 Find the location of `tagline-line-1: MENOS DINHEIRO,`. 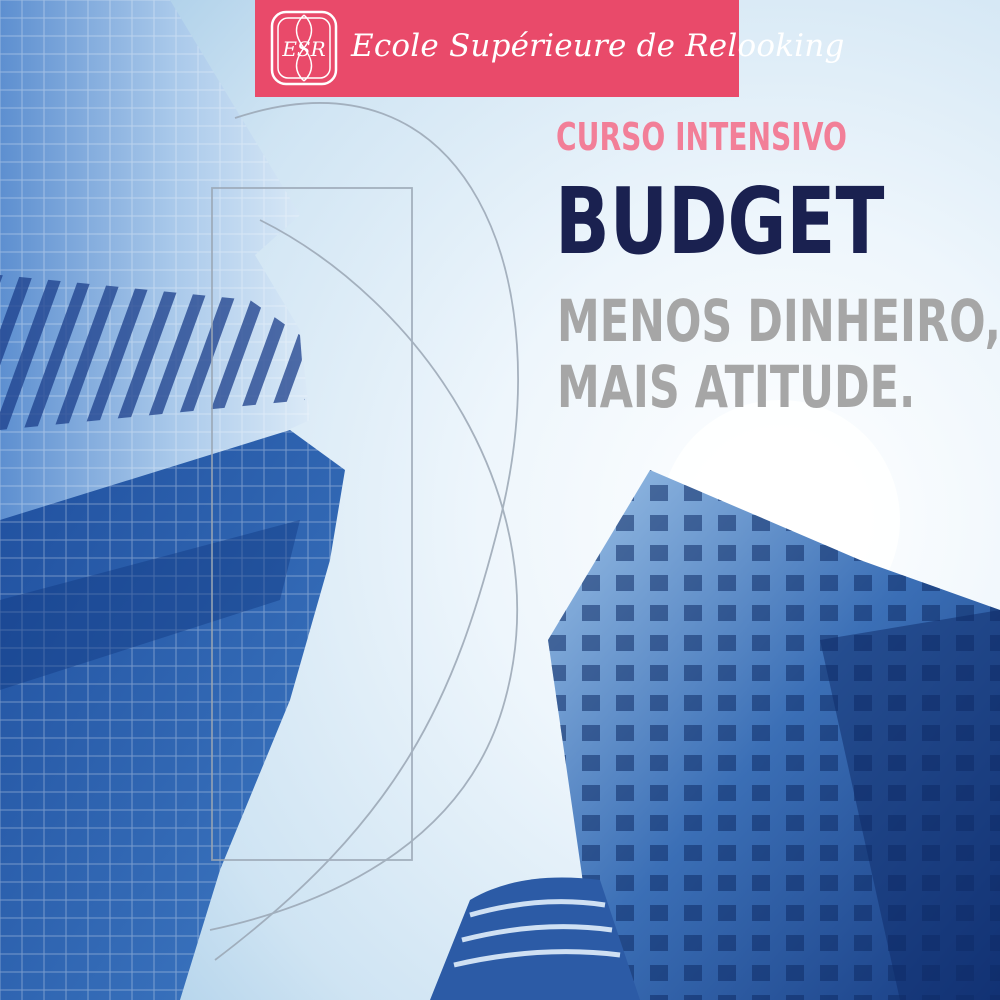

tagline-line-1: MENOS DINHEIRO, is located at coordinates (778, 321).